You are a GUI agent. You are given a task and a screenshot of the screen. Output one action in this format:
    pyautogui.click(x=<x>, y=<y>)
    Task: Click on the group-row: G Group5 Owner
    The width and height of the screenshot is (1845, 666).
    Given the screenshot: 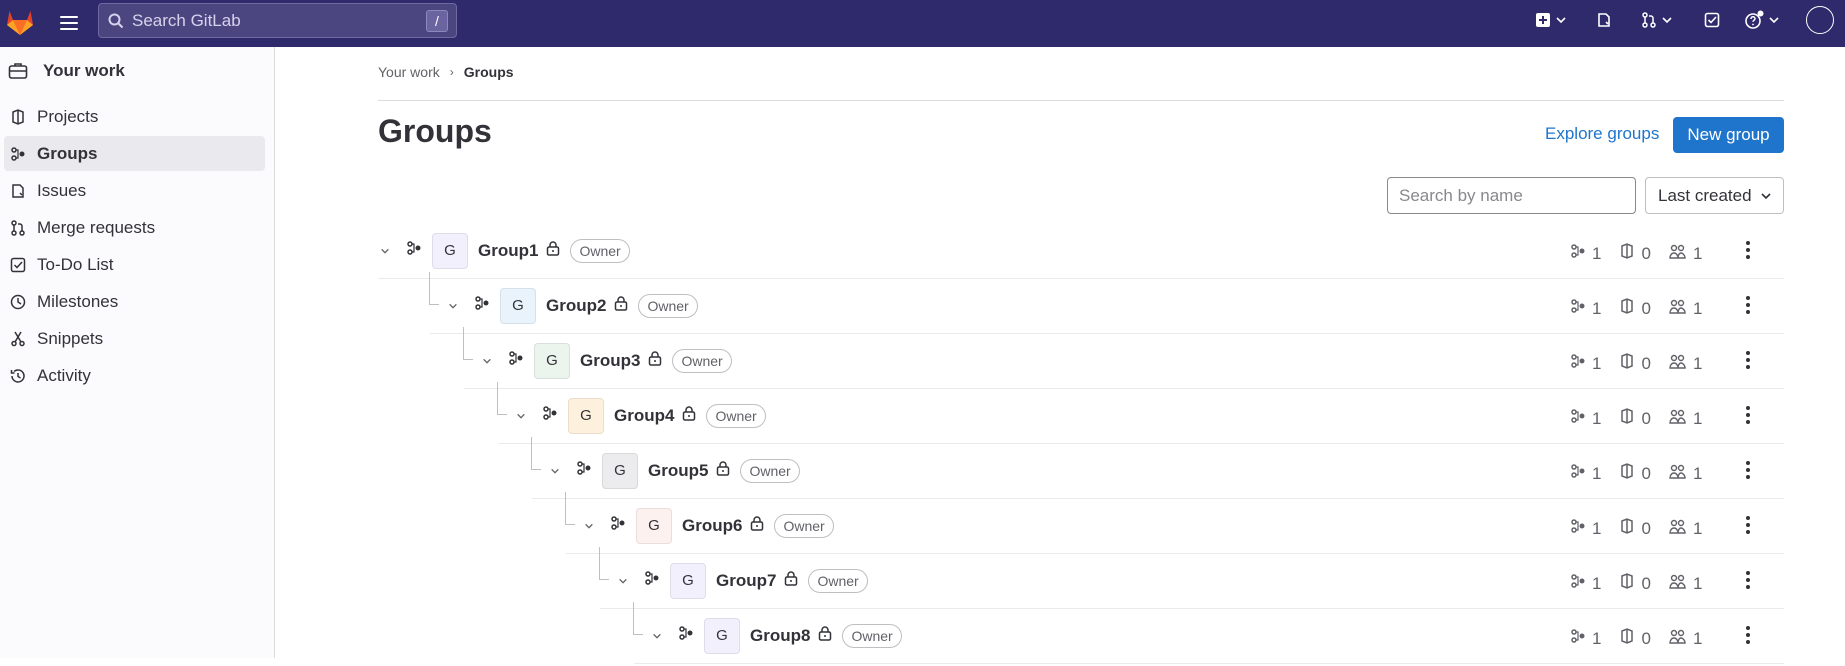 What is the action you would take?
    pyautogui.click(x=674, y=470)
    